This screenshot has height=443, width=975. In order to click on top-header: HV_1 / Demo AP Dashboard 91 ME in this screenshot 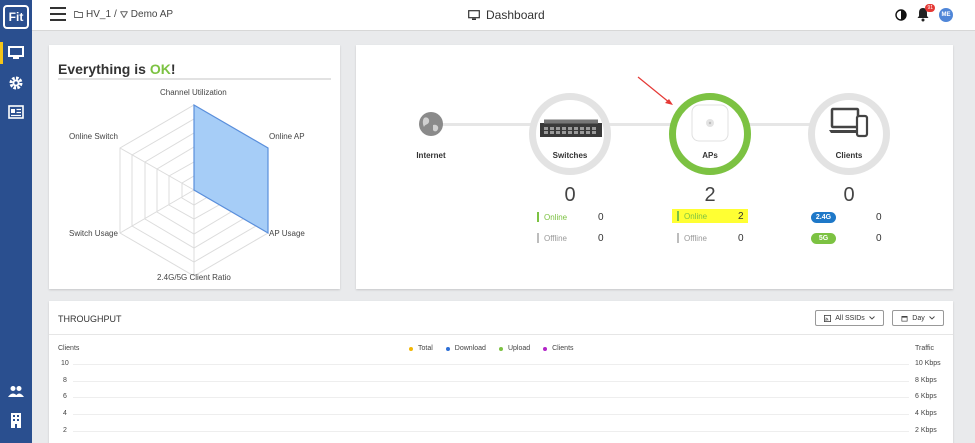, I will do `click(503, 15)`.